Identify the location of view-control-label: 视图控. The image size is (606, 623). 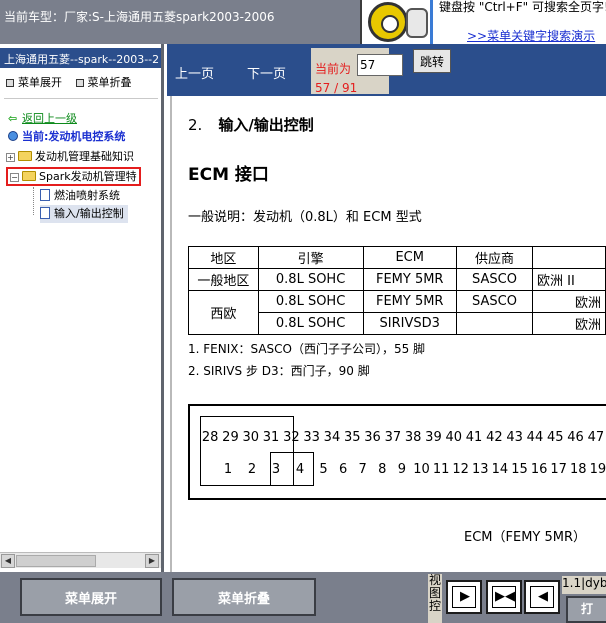
(435, 598).